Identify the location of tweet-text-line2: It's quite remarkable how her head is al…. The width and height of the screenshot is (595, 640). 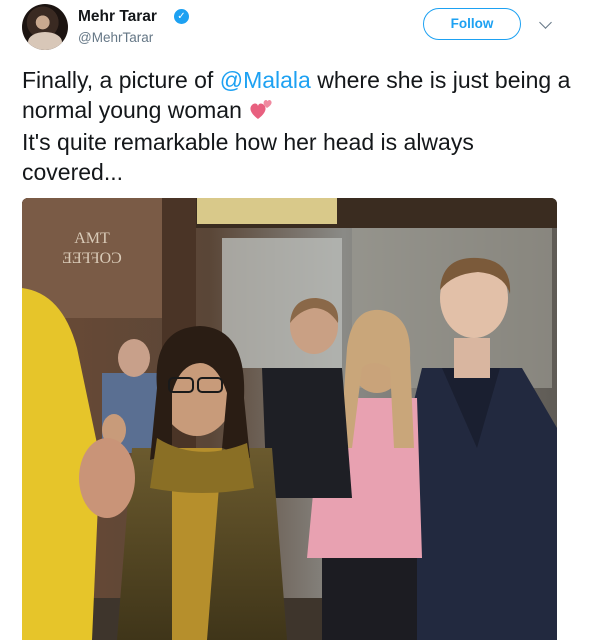
(248, 157).